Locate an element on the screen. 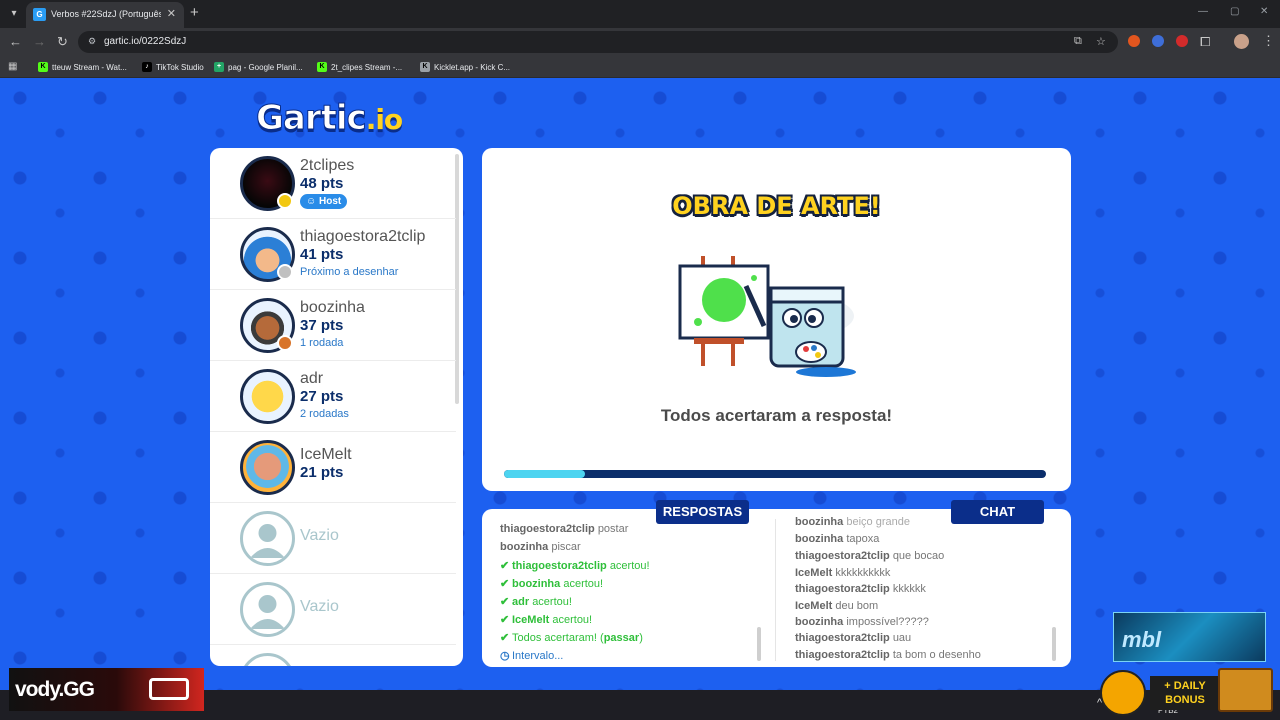 The image size is (1280, 720). player-status: 1 rodada is located at coordinates (322, 343).